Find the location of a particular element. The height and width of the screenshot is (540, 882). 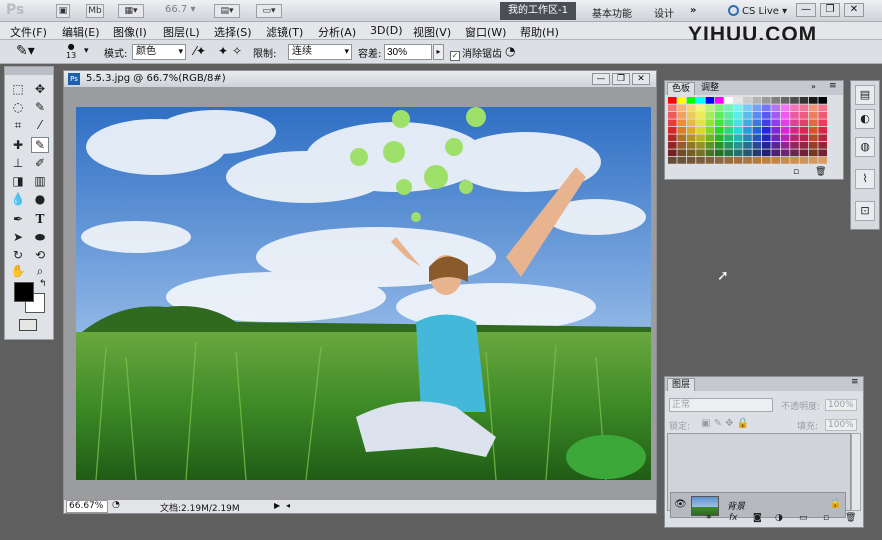

delete-swatch-icon: 🗑 is located at coordinates (820, 172).